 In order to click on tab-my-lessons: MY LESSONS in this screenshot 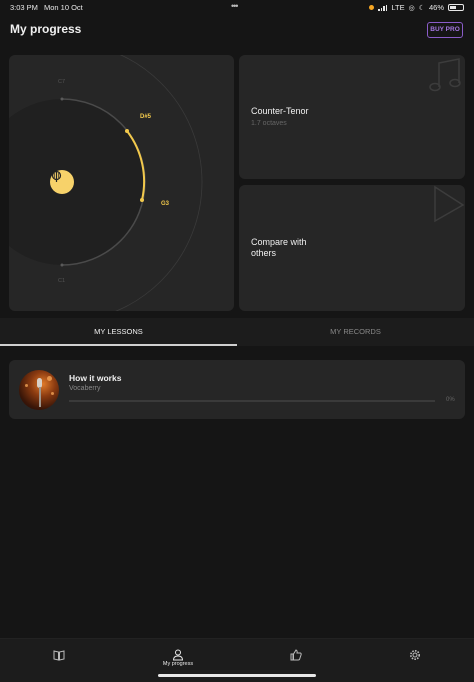, I will do `click(118, 332)`.